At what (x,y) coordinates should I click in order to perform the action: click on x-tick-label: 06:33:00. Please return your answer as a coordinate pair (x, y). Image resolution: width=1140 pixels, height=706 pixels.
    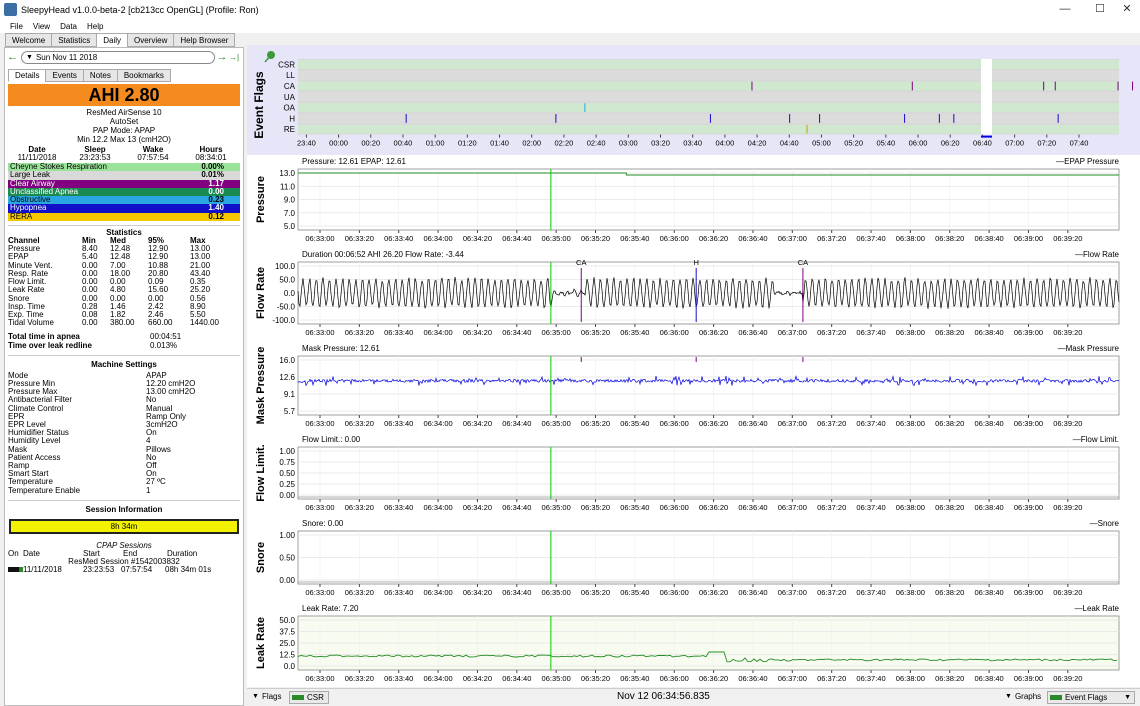
    Looking at the image, I should click on (319, 592).